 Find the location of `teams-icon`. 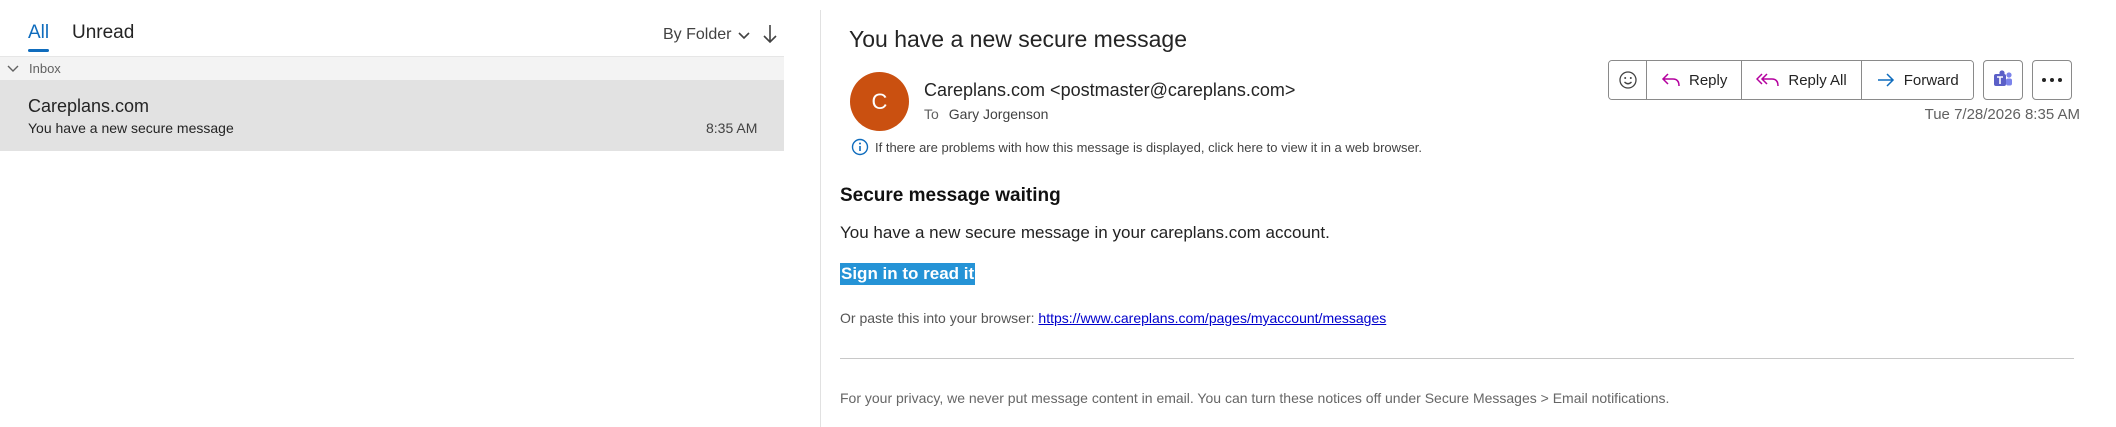

teams-icon is located at coordinates (2002, 78).